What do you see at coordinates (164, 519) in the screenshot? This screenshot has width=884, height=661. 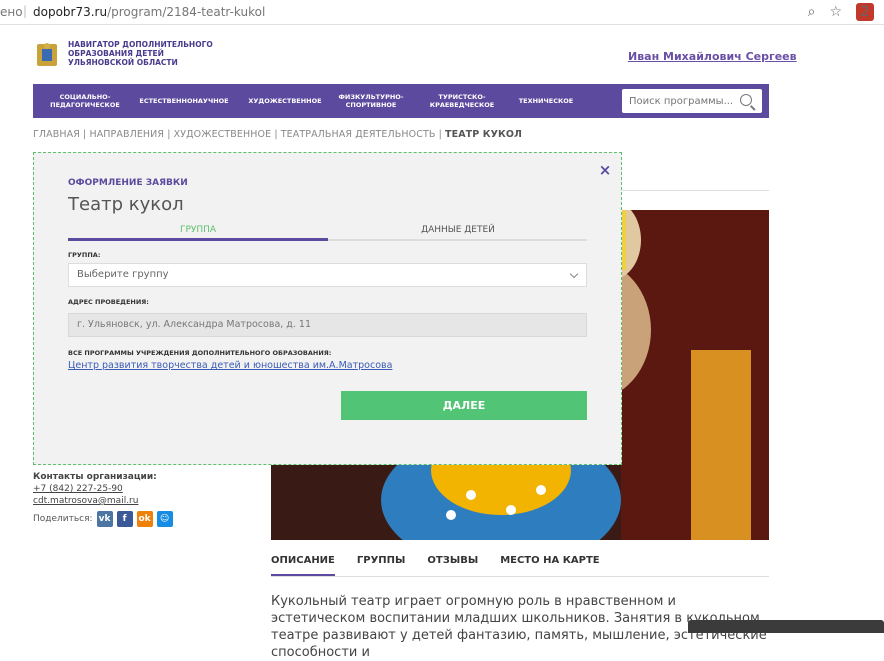 I see `moimir-icon: ☺` at bounding box center [164, 519].